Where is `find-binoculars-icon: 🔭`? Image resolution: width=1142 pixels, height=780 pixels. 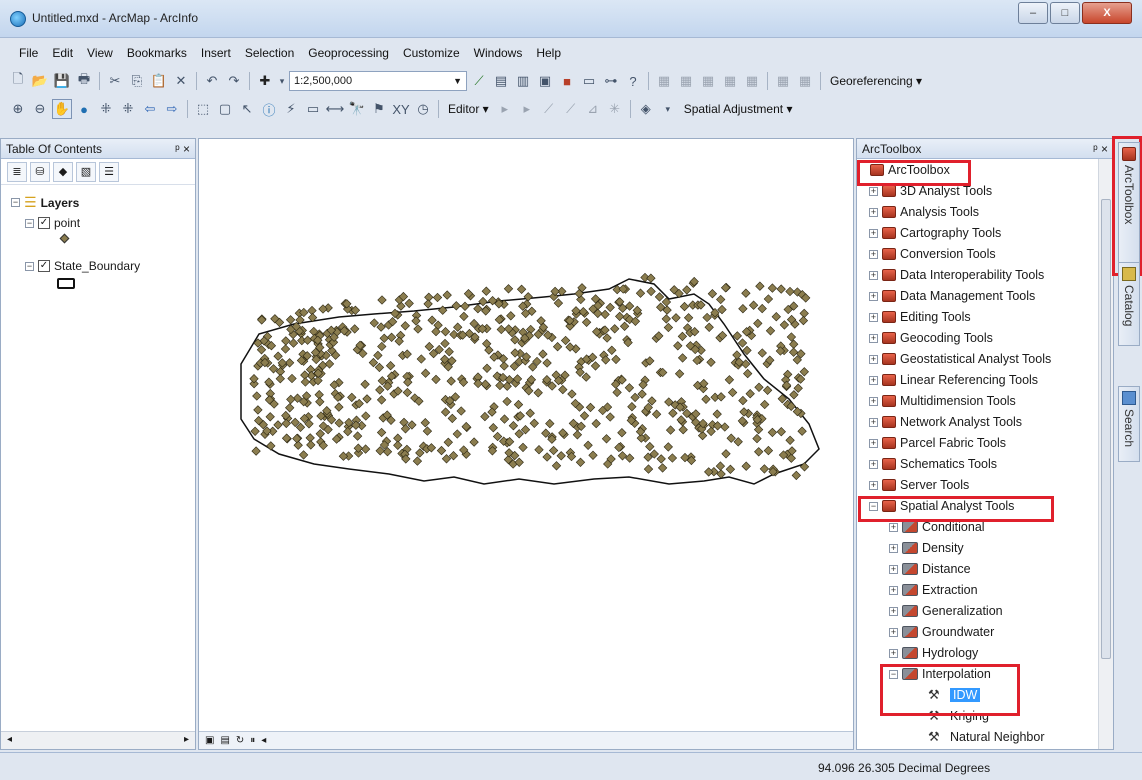 find-binoculars-icon: 🔭 is located at coordinates (357, 109).